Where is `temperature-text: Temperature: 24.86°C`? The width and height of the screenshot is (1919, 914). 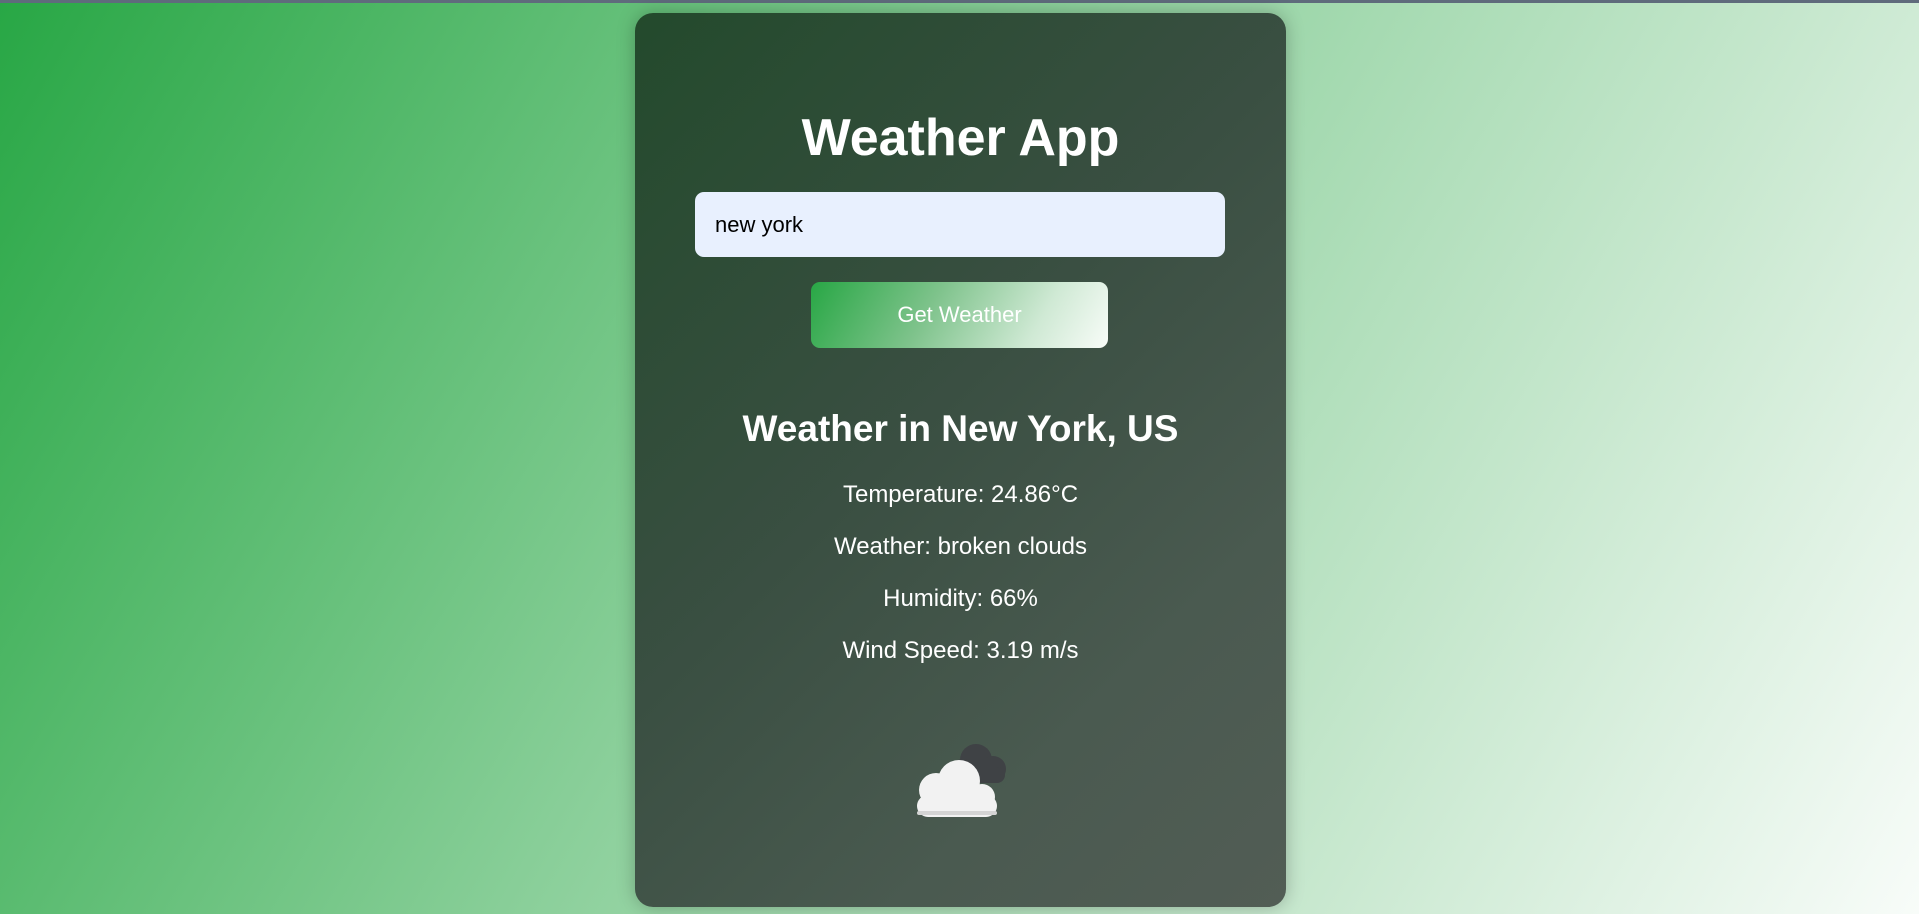
temperature-text: Temperature: 24.86°C is located at coordinates (960, 494).